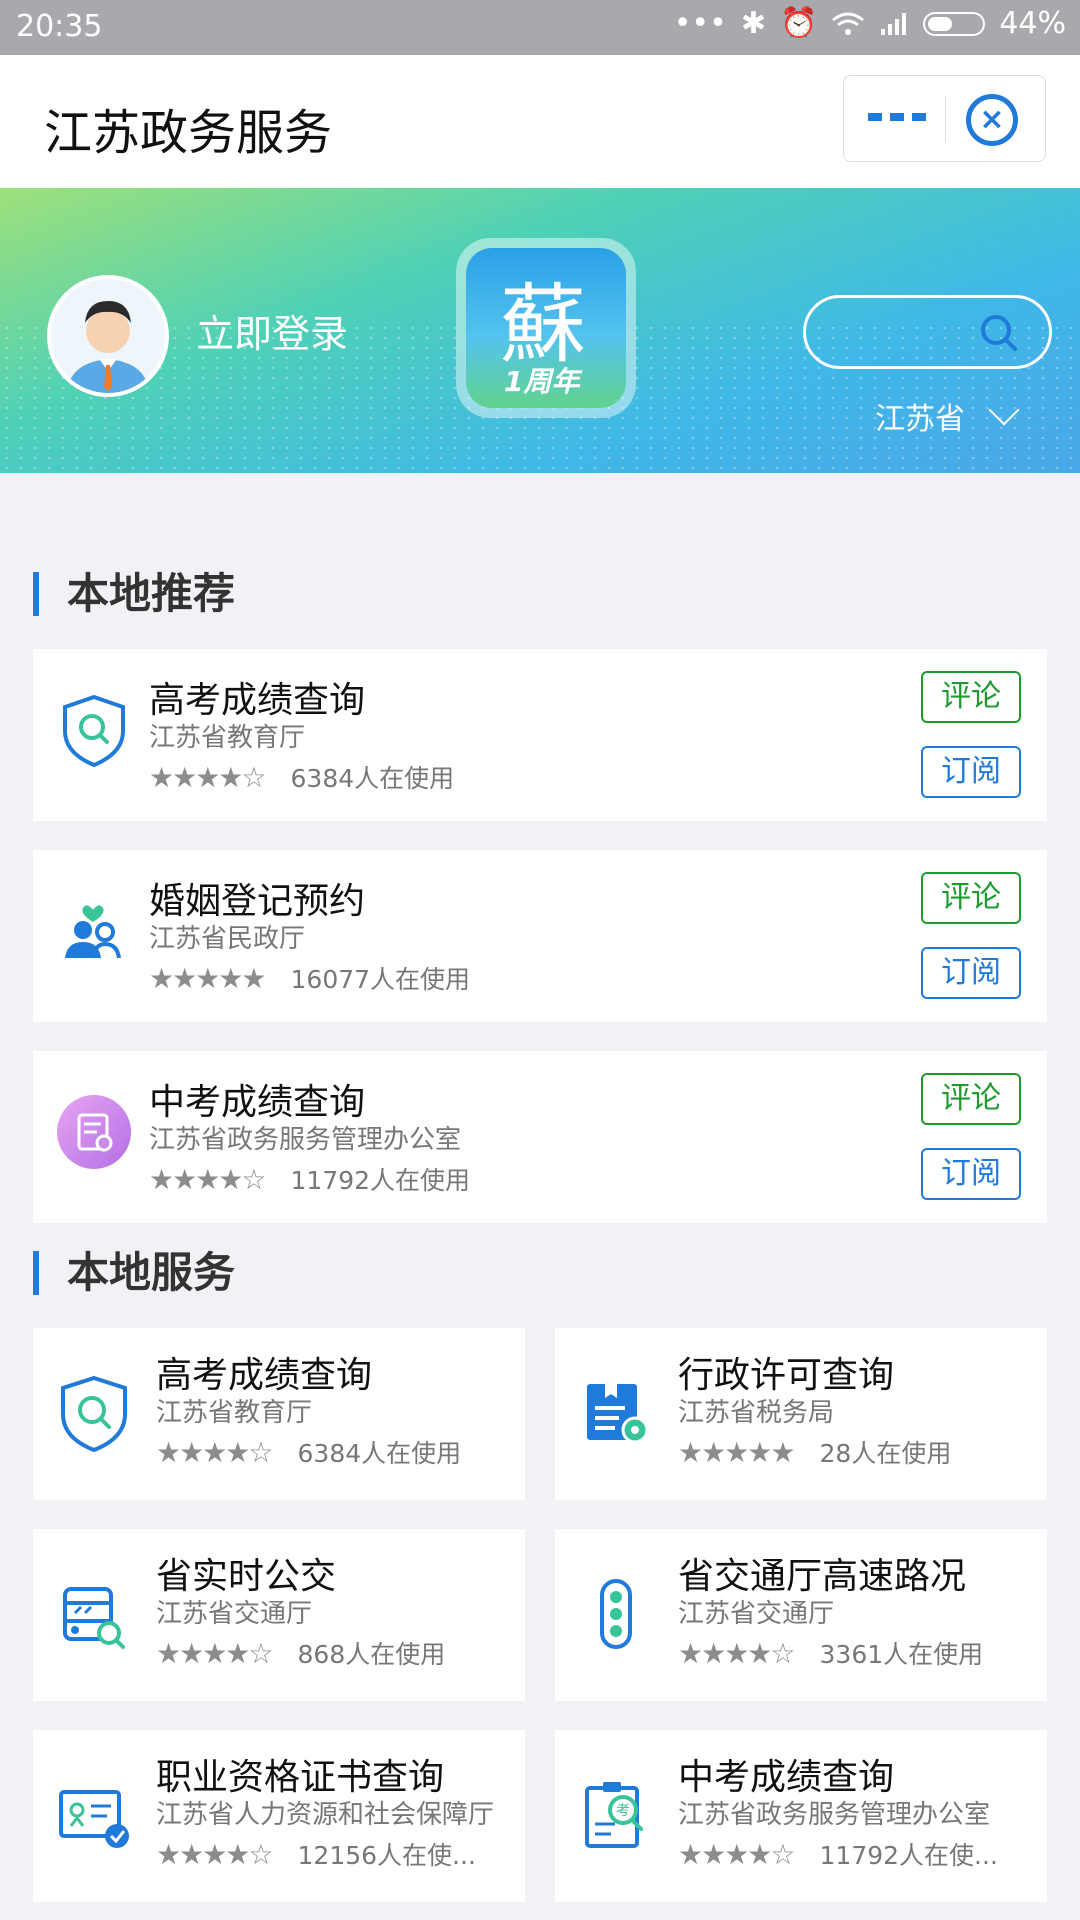 The height and width of the screenshot is (1920, 1080). What do you see at coordinates (618, 1414) in the screenshot?
I see `document-gear-icon` at bounding box center [618, 1414].